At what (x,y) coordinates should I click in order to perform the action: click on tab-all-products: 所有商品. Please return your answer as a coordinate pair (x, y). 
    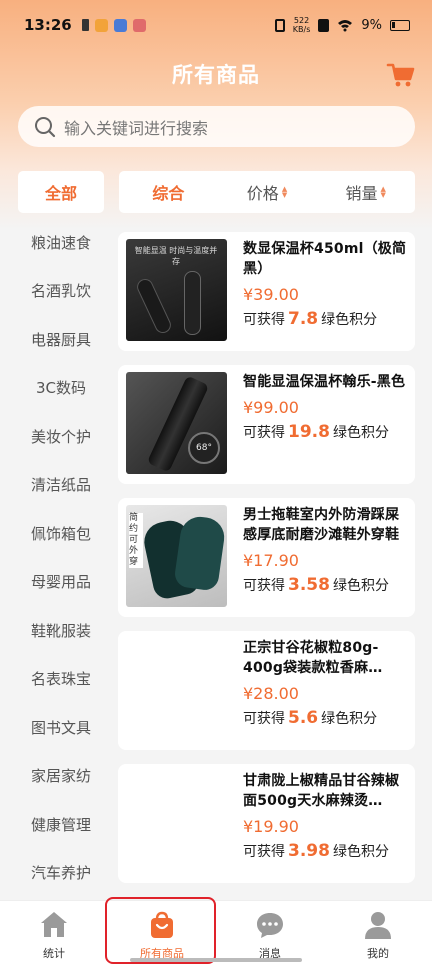
    Looking at the image, I should click on (162, 932).